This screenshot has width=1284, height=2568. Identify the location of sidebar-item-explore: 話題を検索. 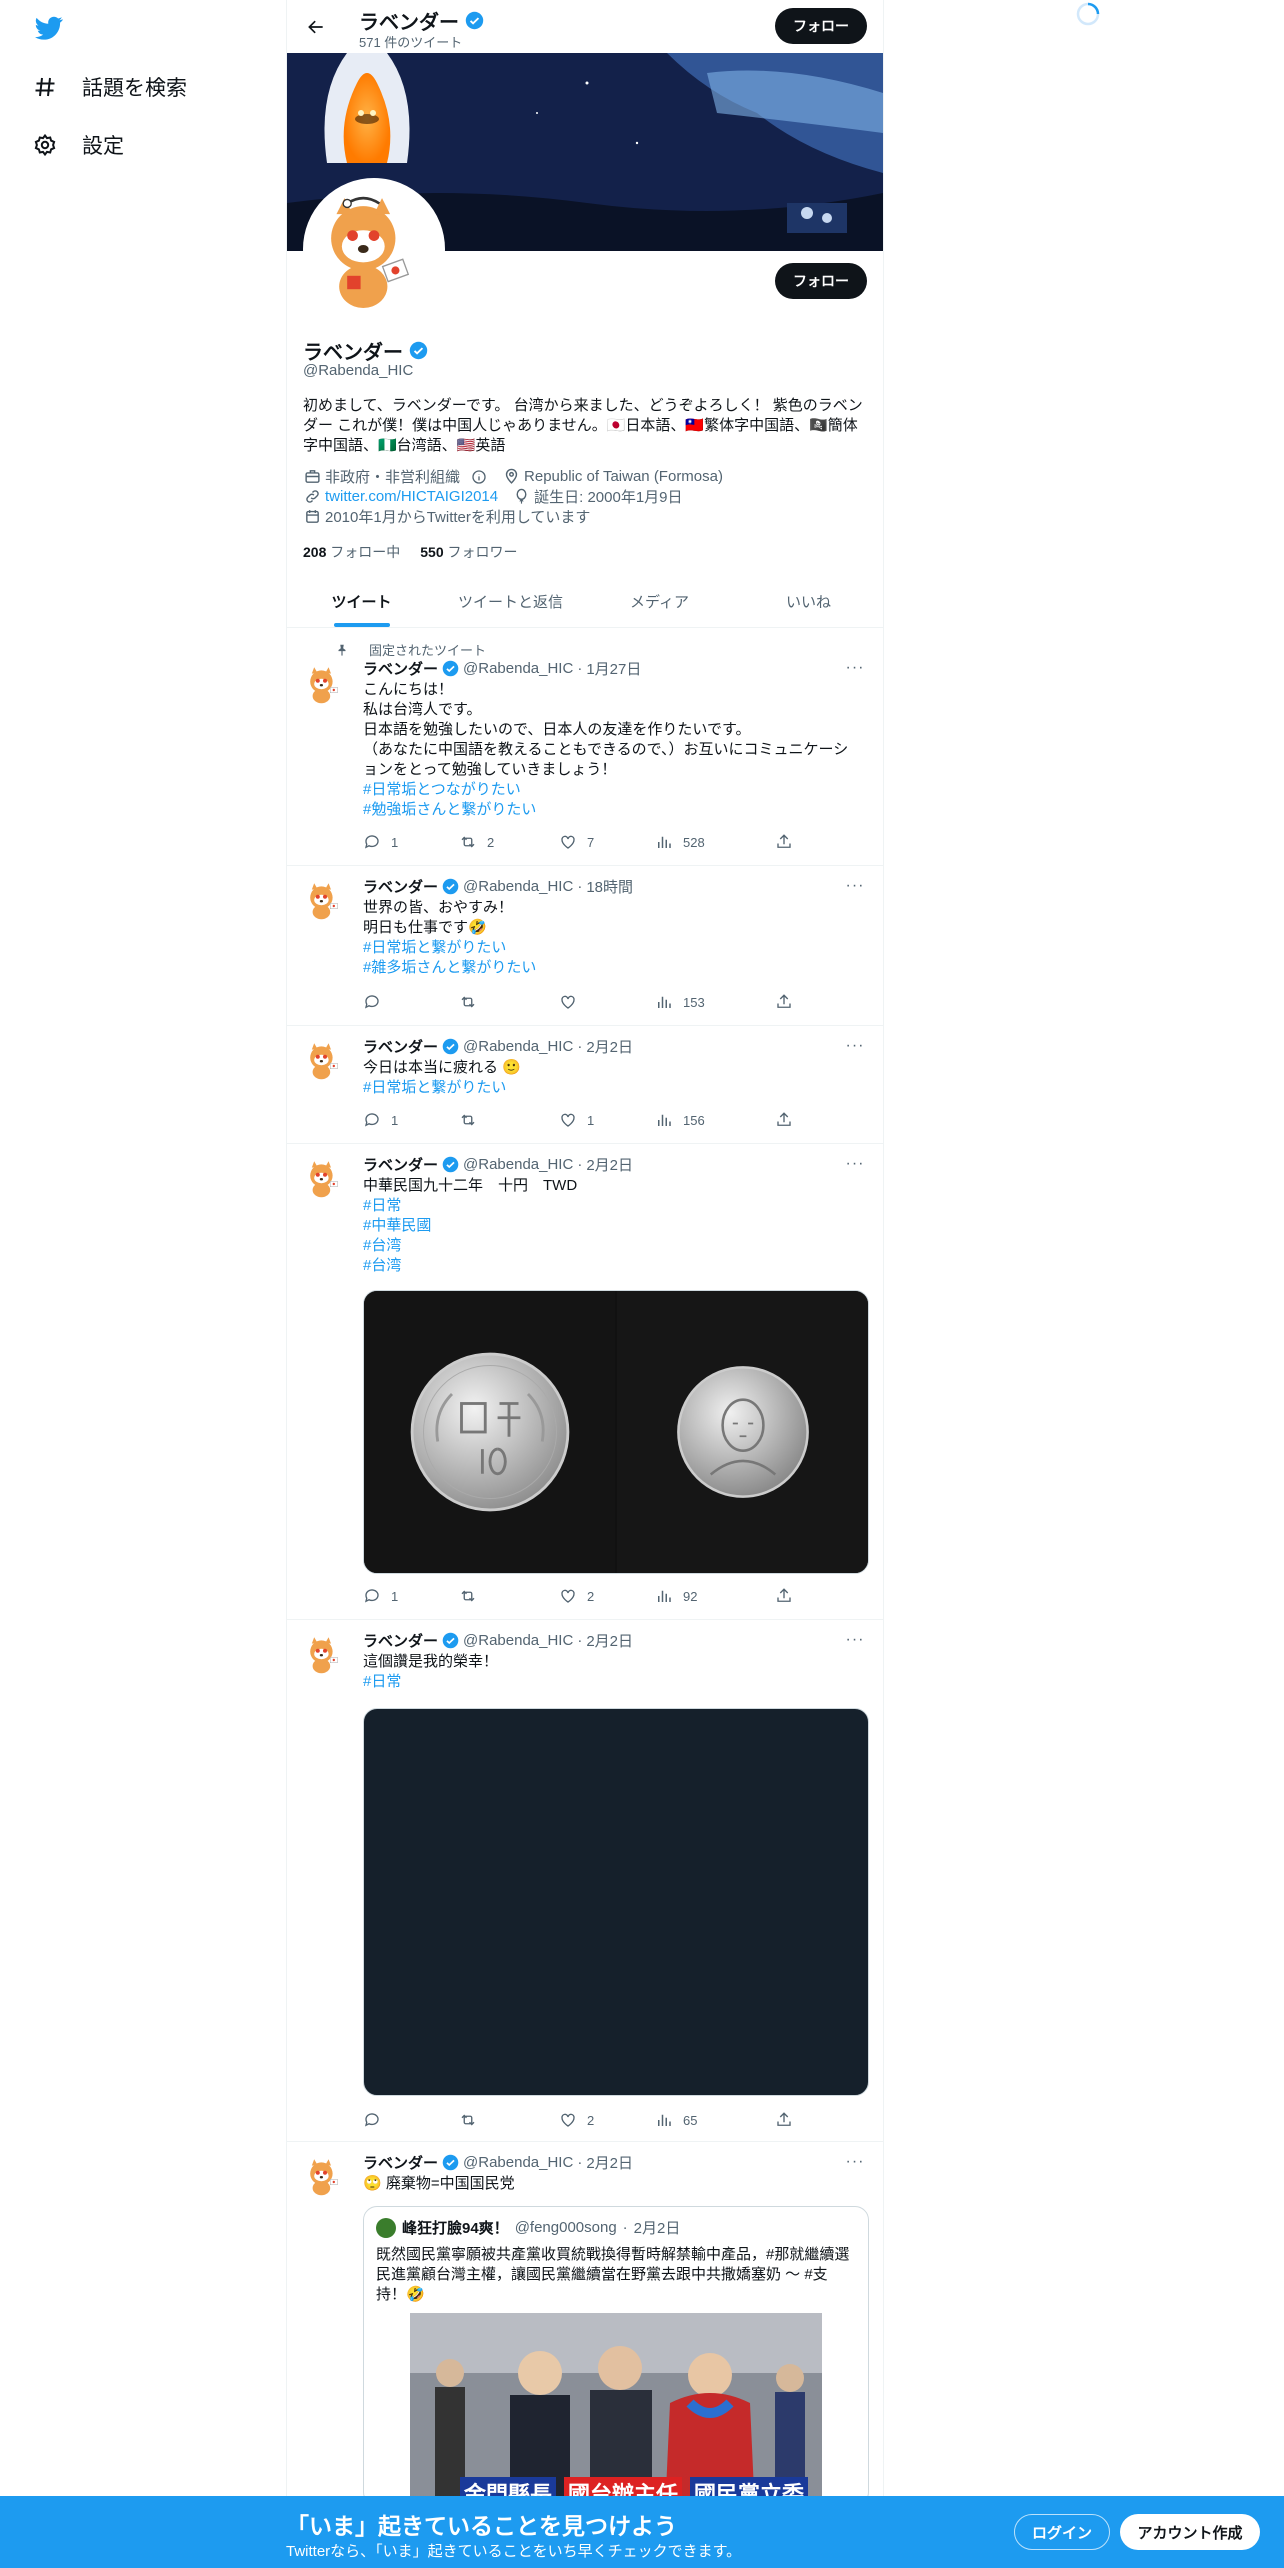
(109, 87).